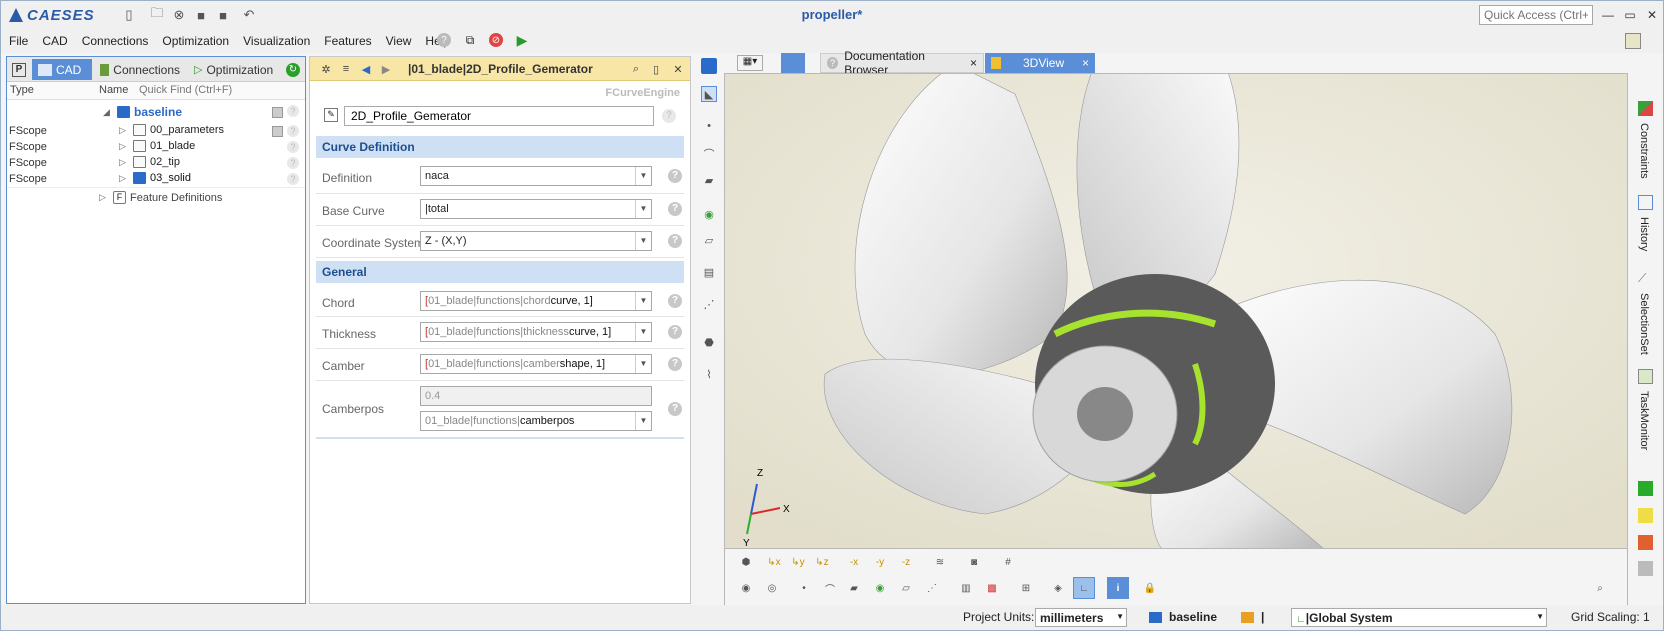 The image size is (1664, 631). Describe the element at coordinates (22, 90) in the screenshot. I see `col-type: Type` at that location.